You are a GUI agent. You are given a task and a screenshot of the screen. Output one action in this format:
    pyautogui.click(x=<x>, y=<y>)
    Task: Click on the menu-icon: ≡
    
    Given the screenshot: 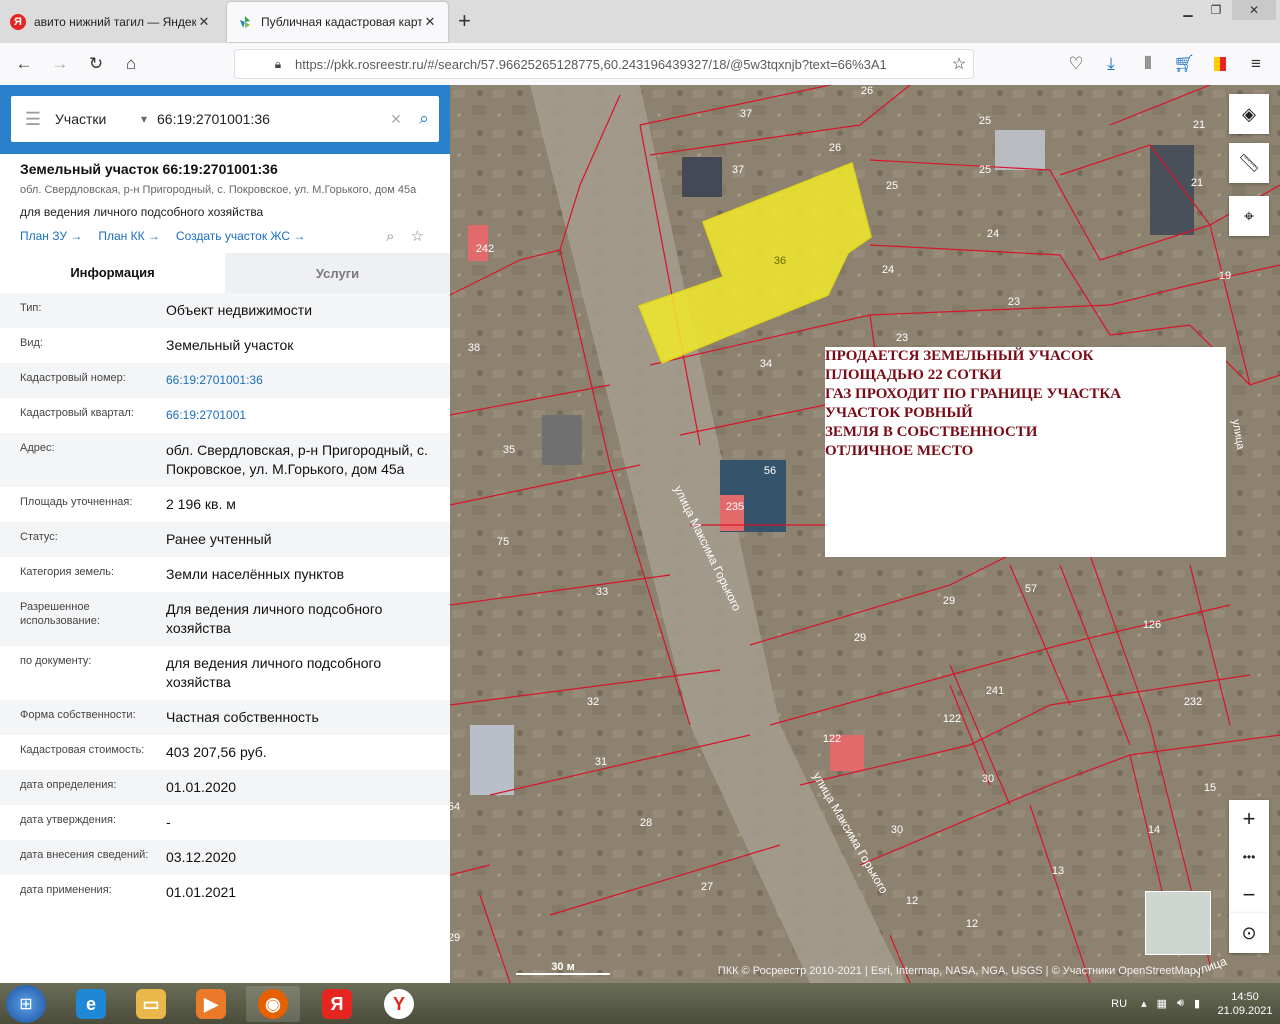 What is the action you would take?
    pyautogui.click(x=1256, y=64)
    